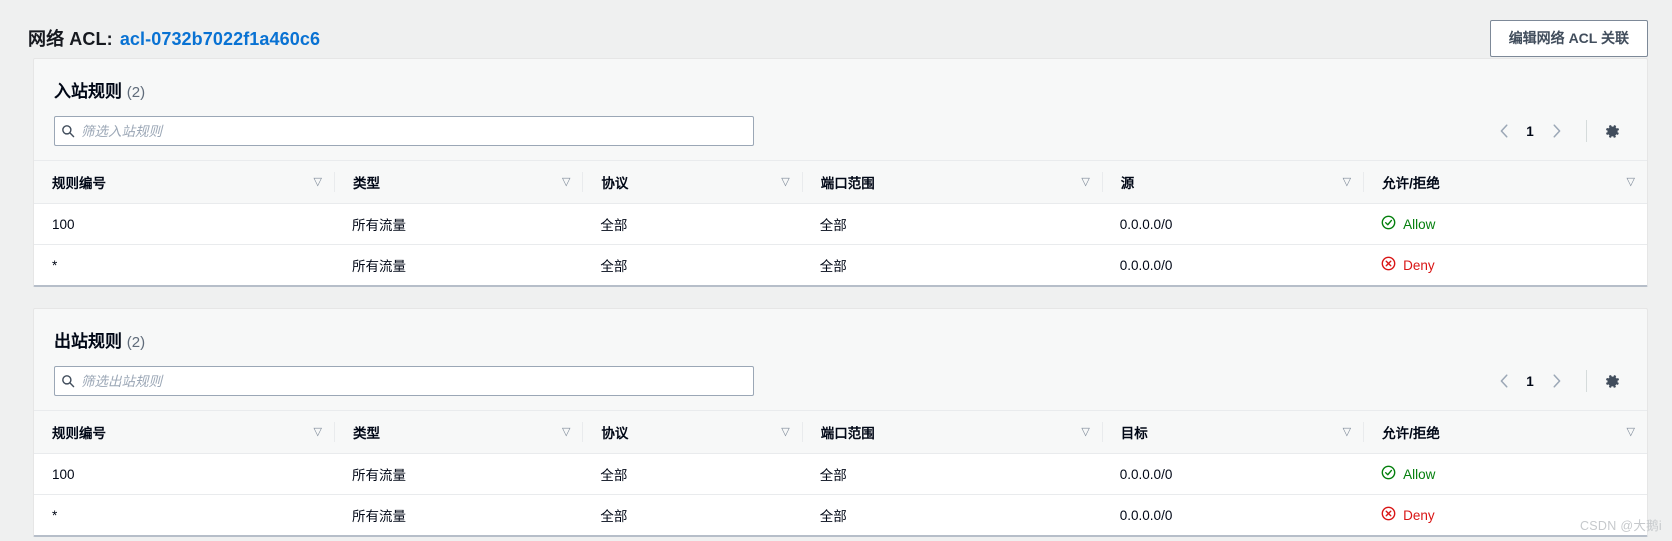  What do you see at coordinates (1408, 474) in the screenshot?
I see `status-badge: Allow` at bounding box center [1408, 474].